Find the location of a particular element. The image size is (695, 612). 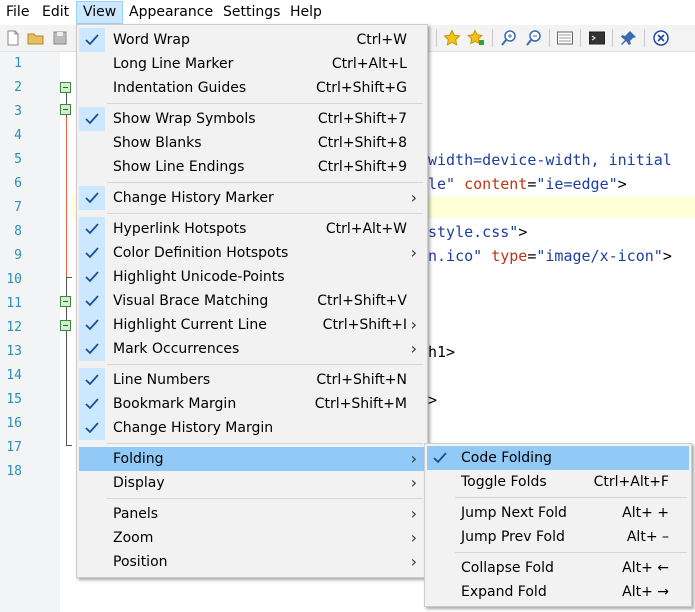

menu-item-display: Display › is located at coordinates (252, 483).